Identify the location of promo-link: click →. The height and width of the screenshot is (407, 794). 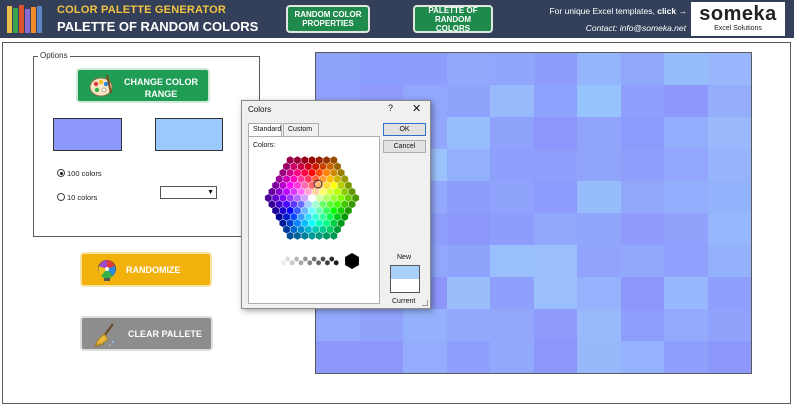
(672, 11).